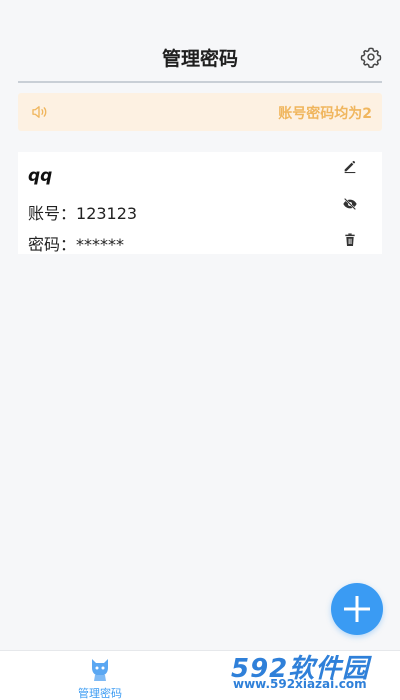 The height and width of the screenshot is (700, 400). What do you see at coordinates (52, 244) in the screenshot?
I see `password-label: 密码：` at bounding box center [52, 244].